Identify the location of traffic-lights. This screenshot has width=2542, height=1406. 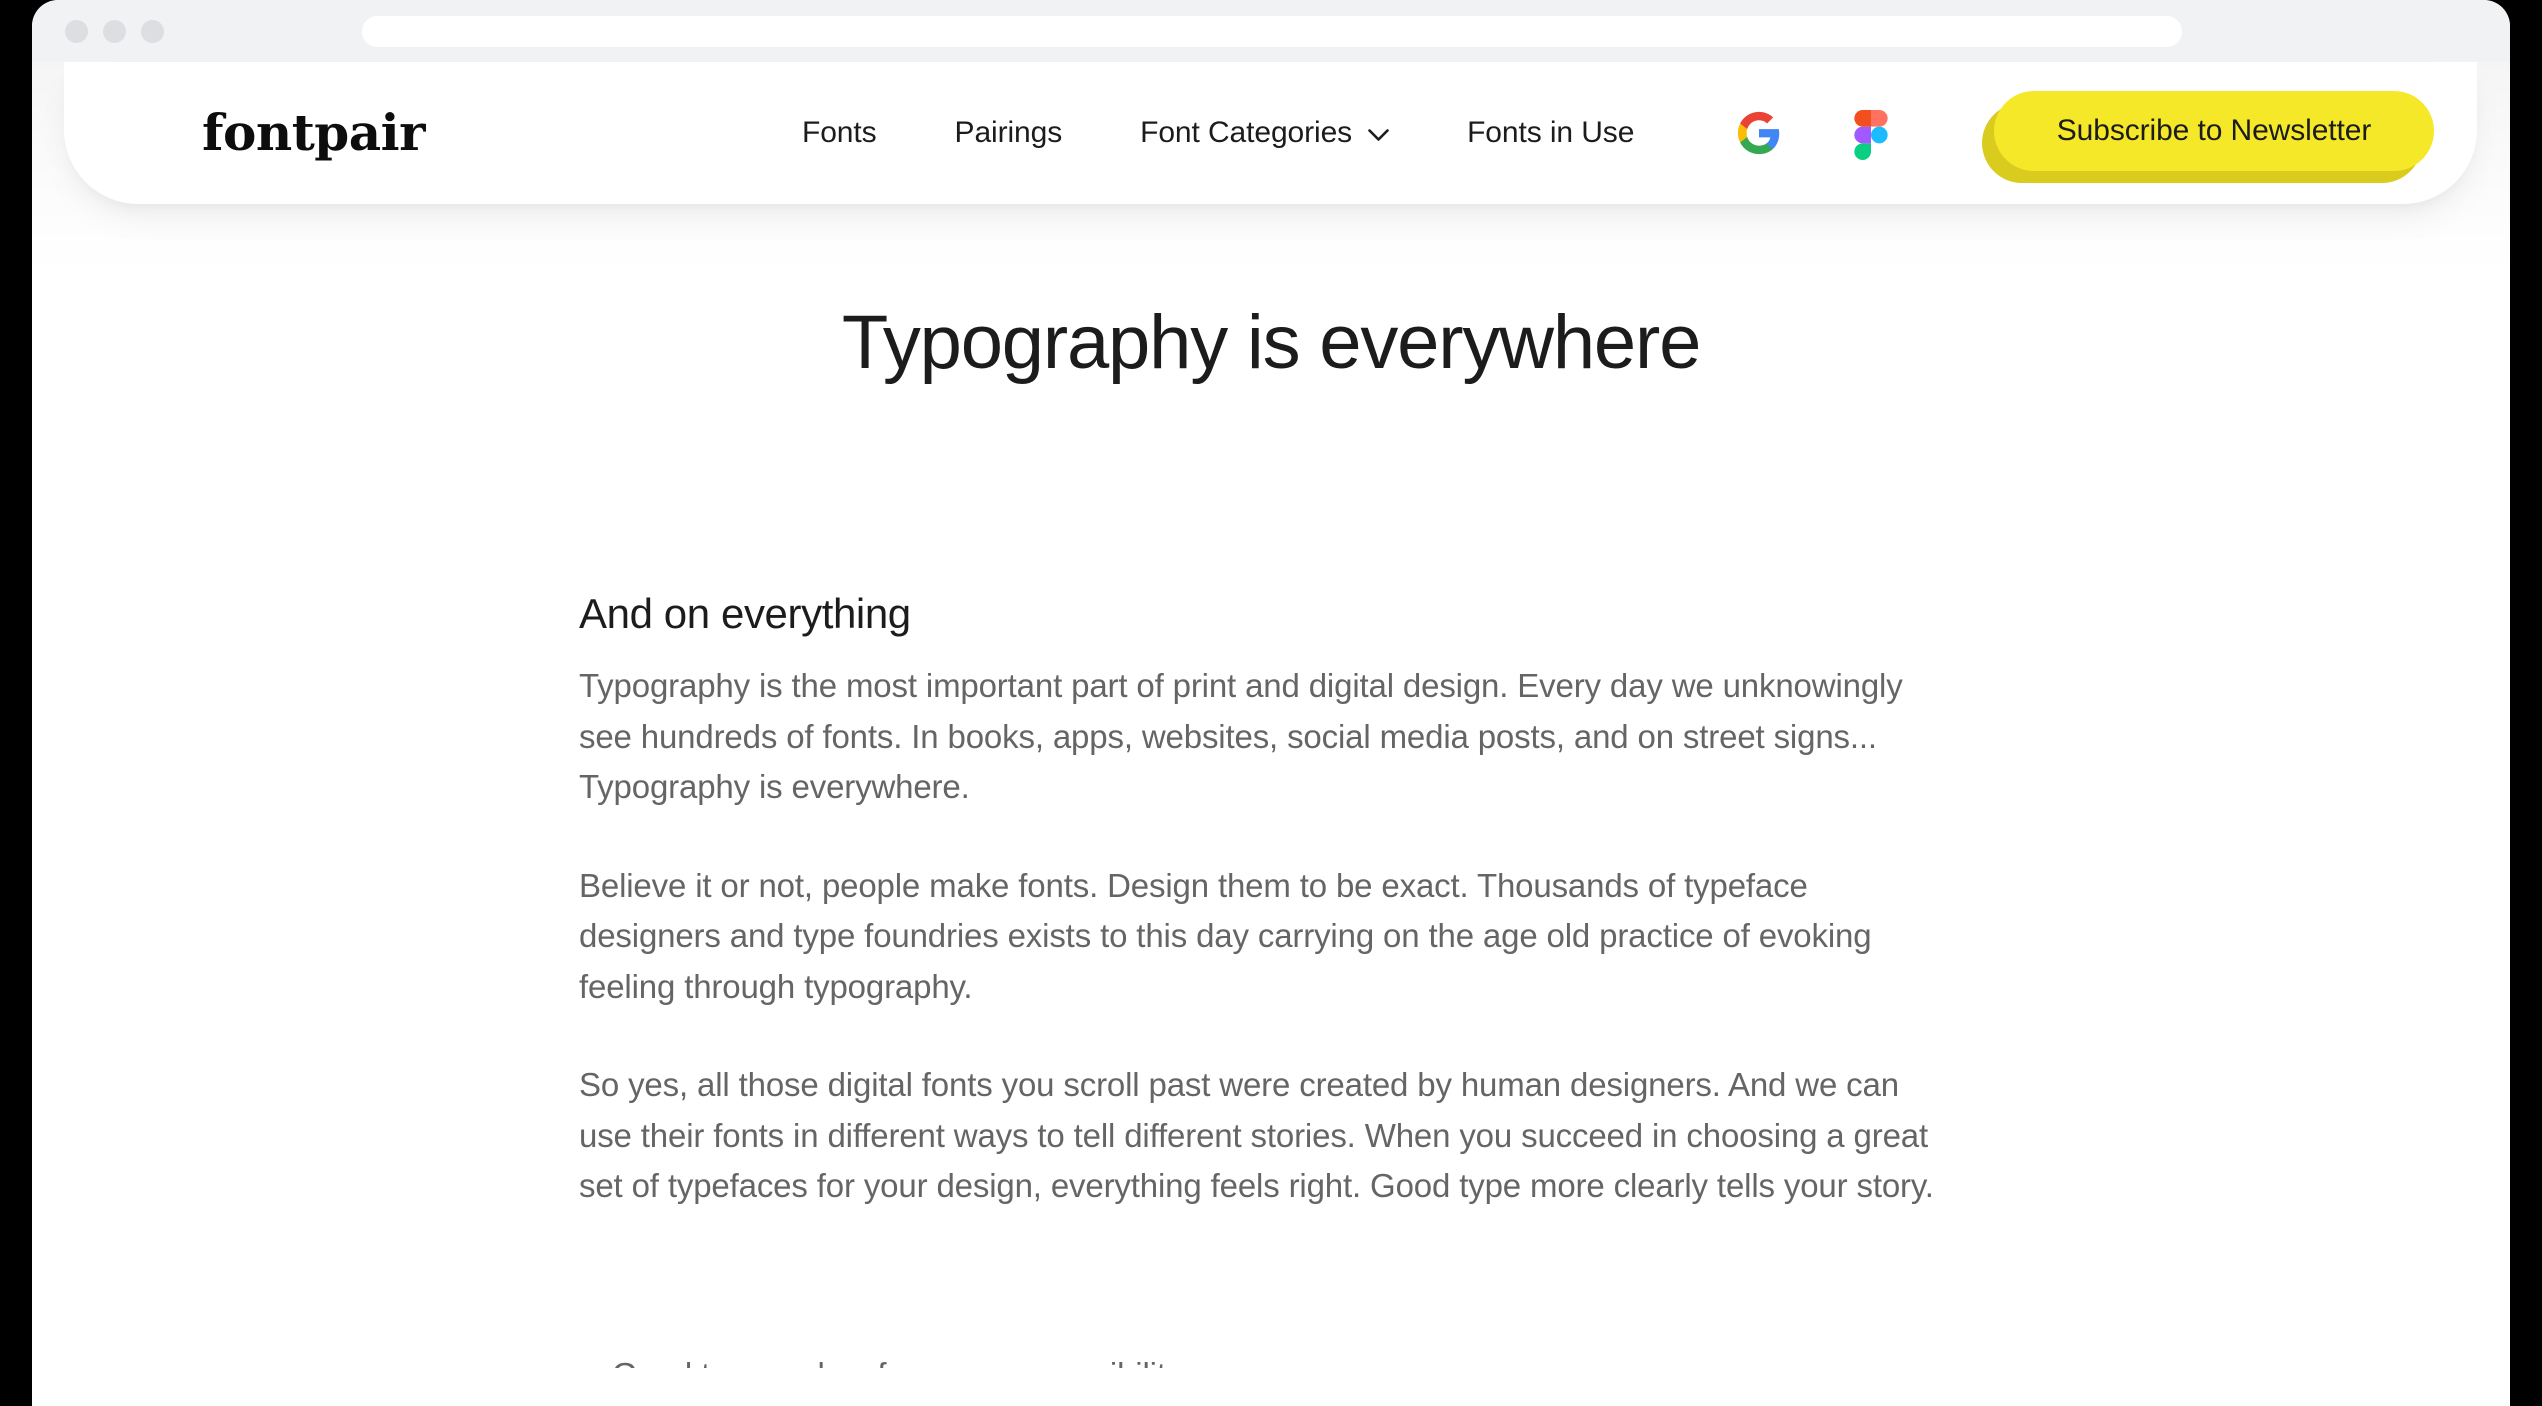
(114, 31).